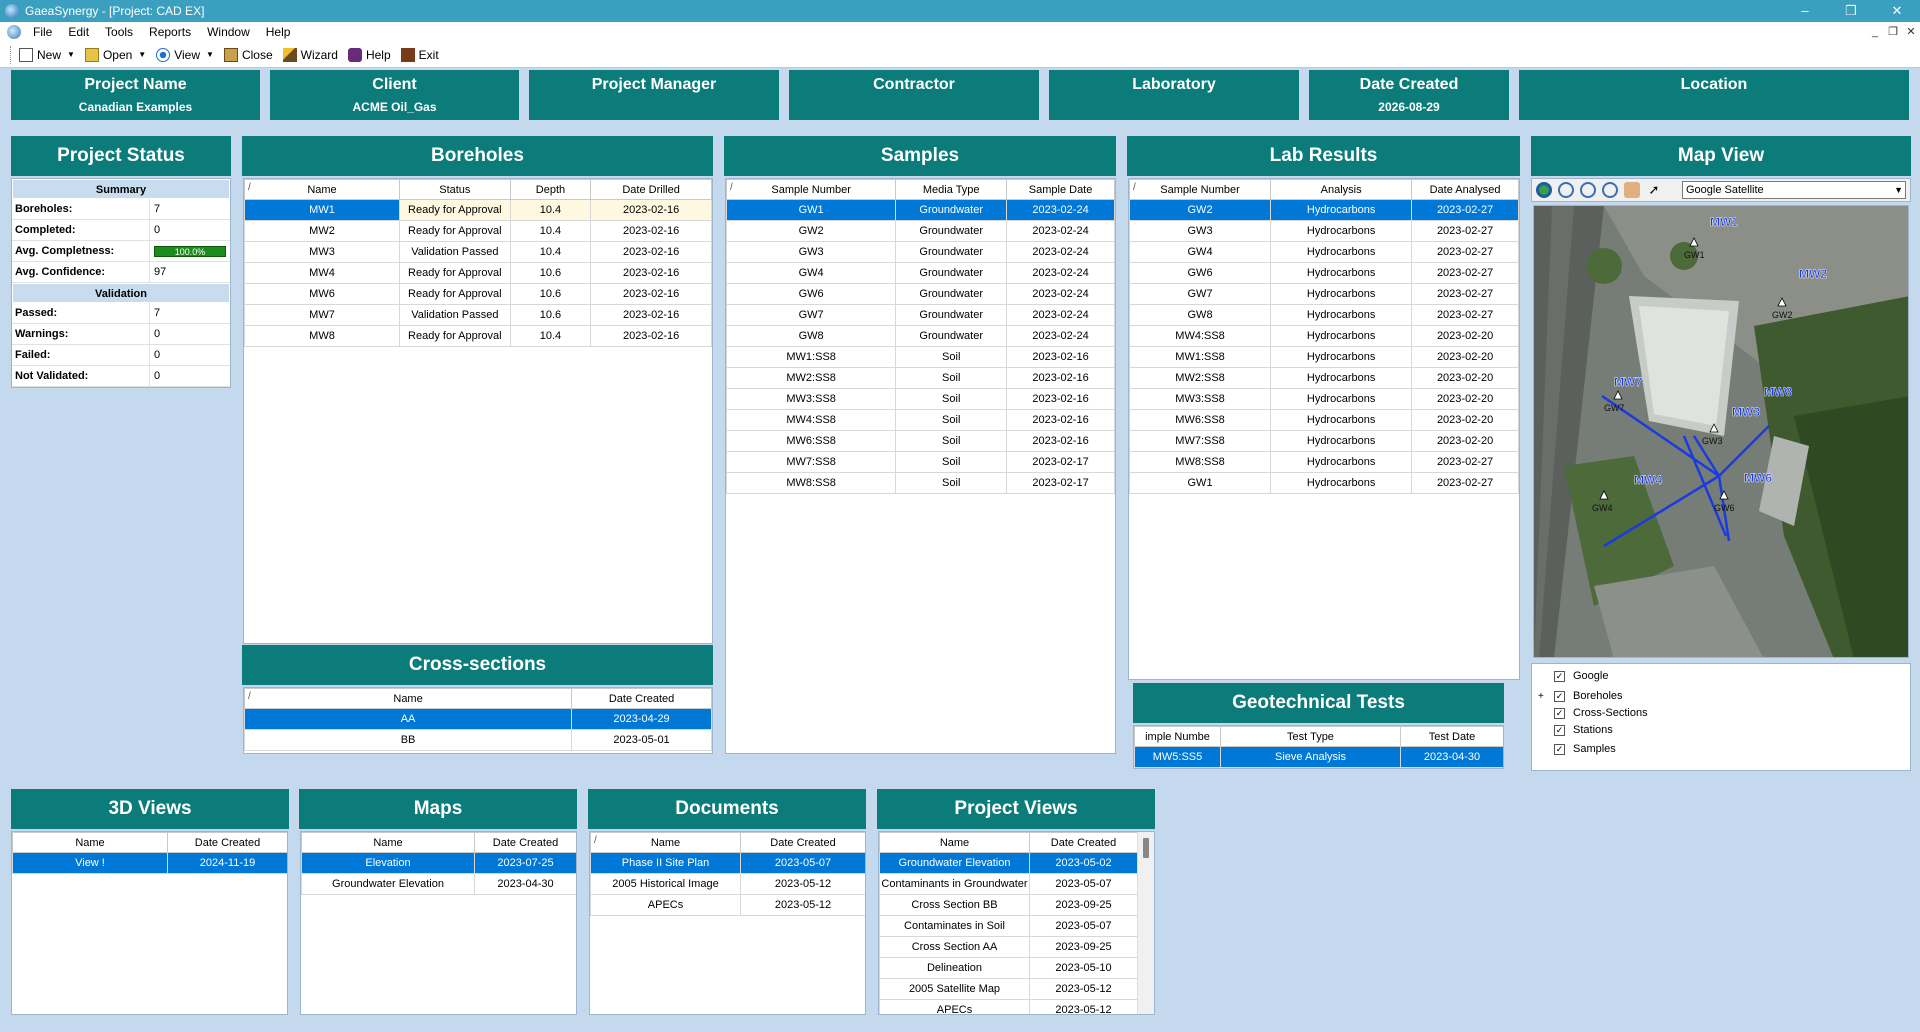 This screenshot has width=1920, height=1032. I want to click on table-cell: GW4, so click(811, 273).